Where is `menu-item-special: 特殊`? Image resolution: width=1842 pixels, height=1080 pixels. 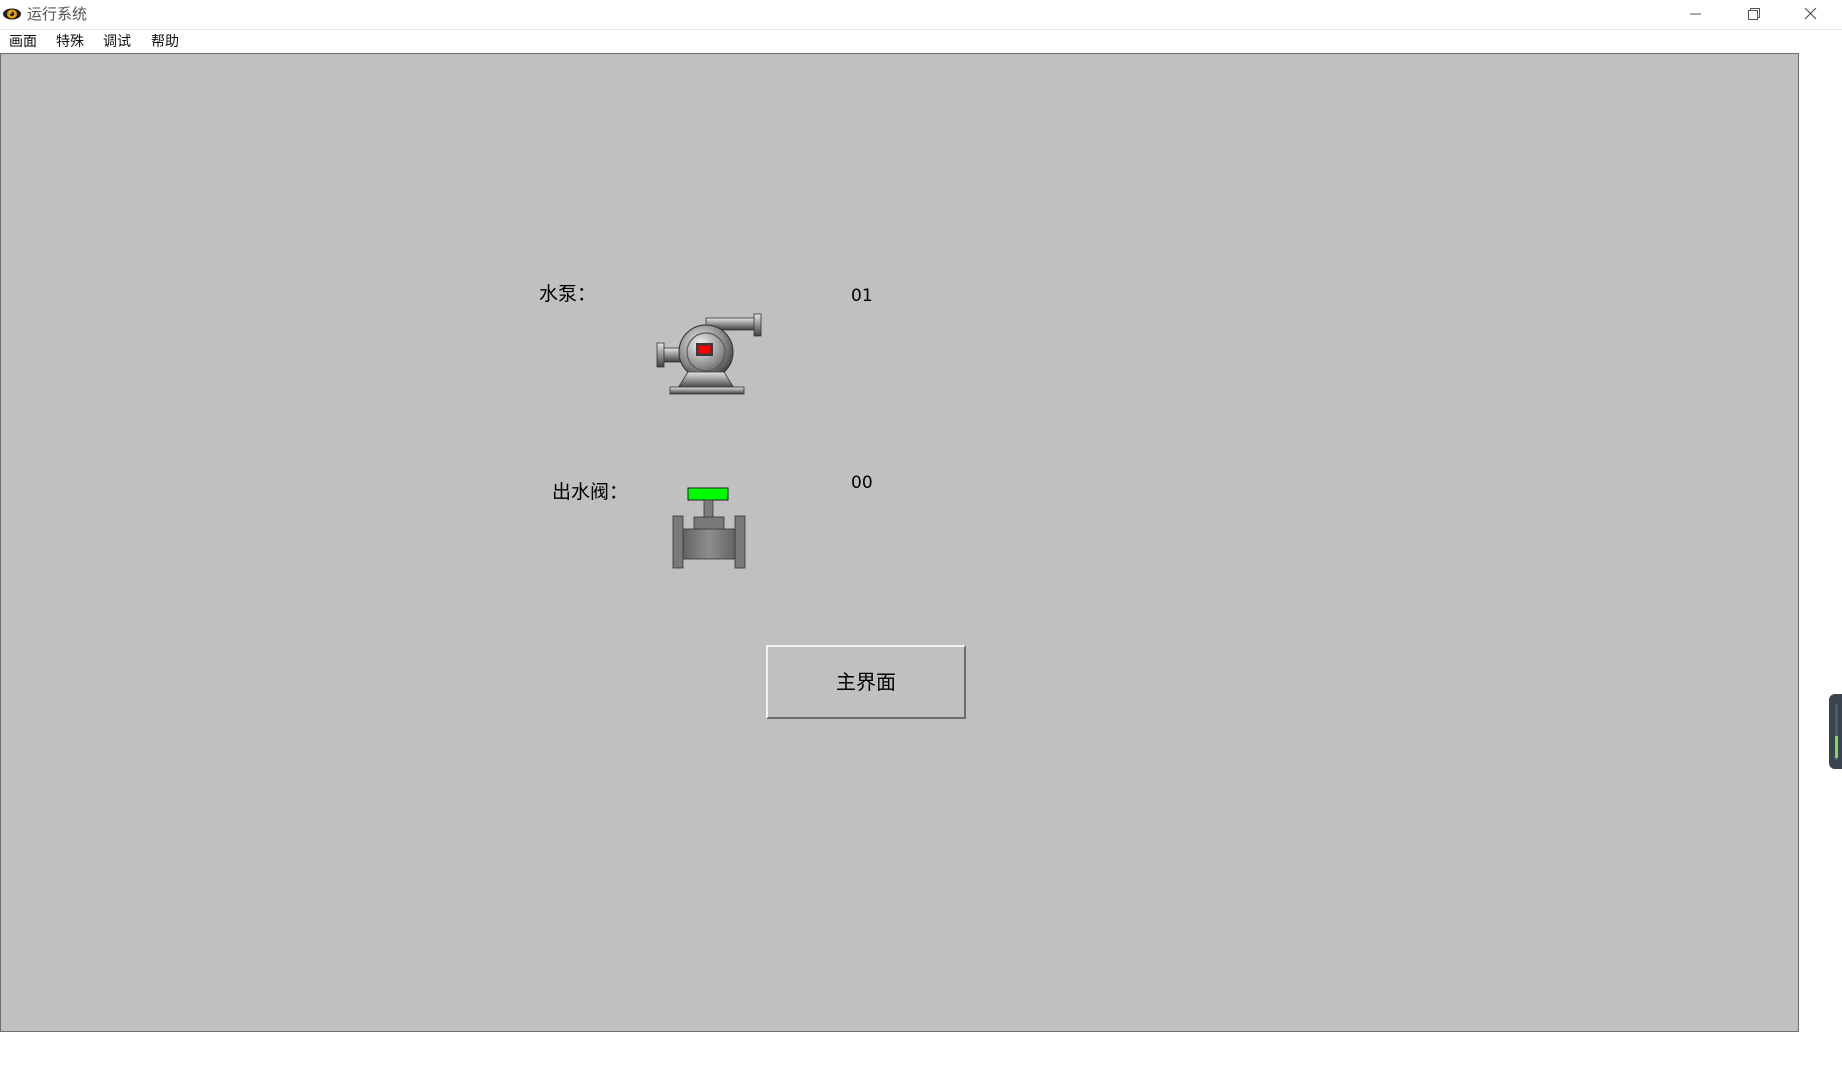
menu-item-special: 特殊 is located at coordinates (70, 42).